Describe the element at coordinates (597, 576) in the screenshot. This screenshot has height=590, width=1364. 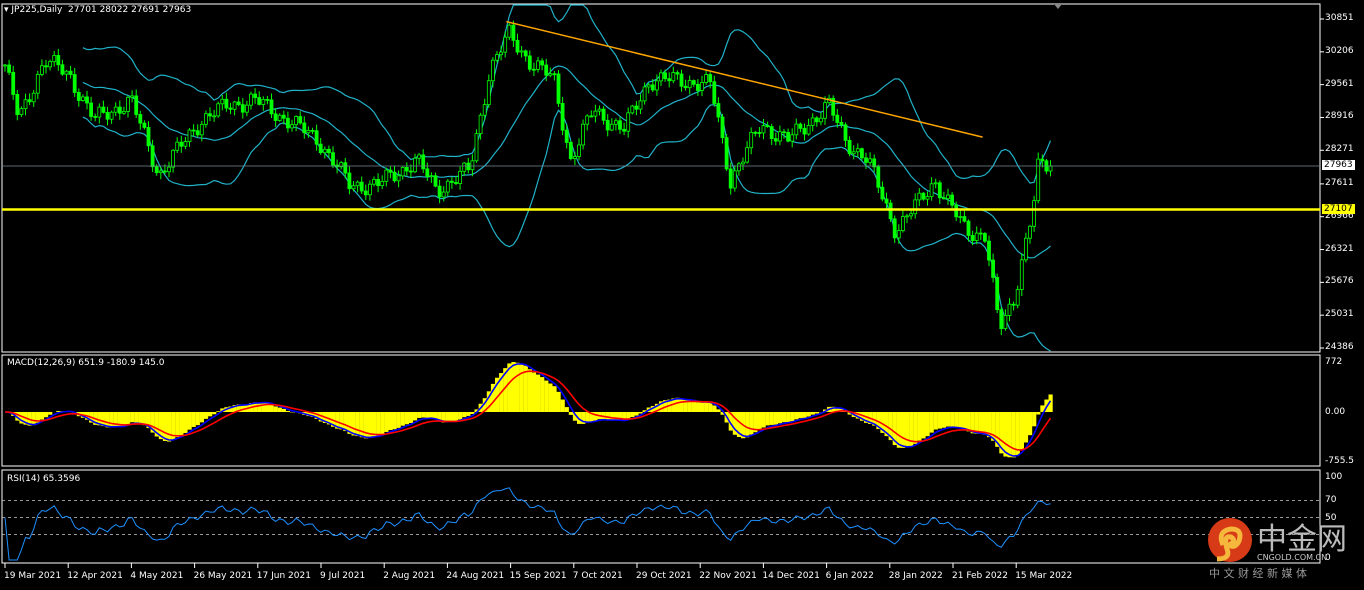
I see `date-axis-label: 7 Oct 2021` at that location.